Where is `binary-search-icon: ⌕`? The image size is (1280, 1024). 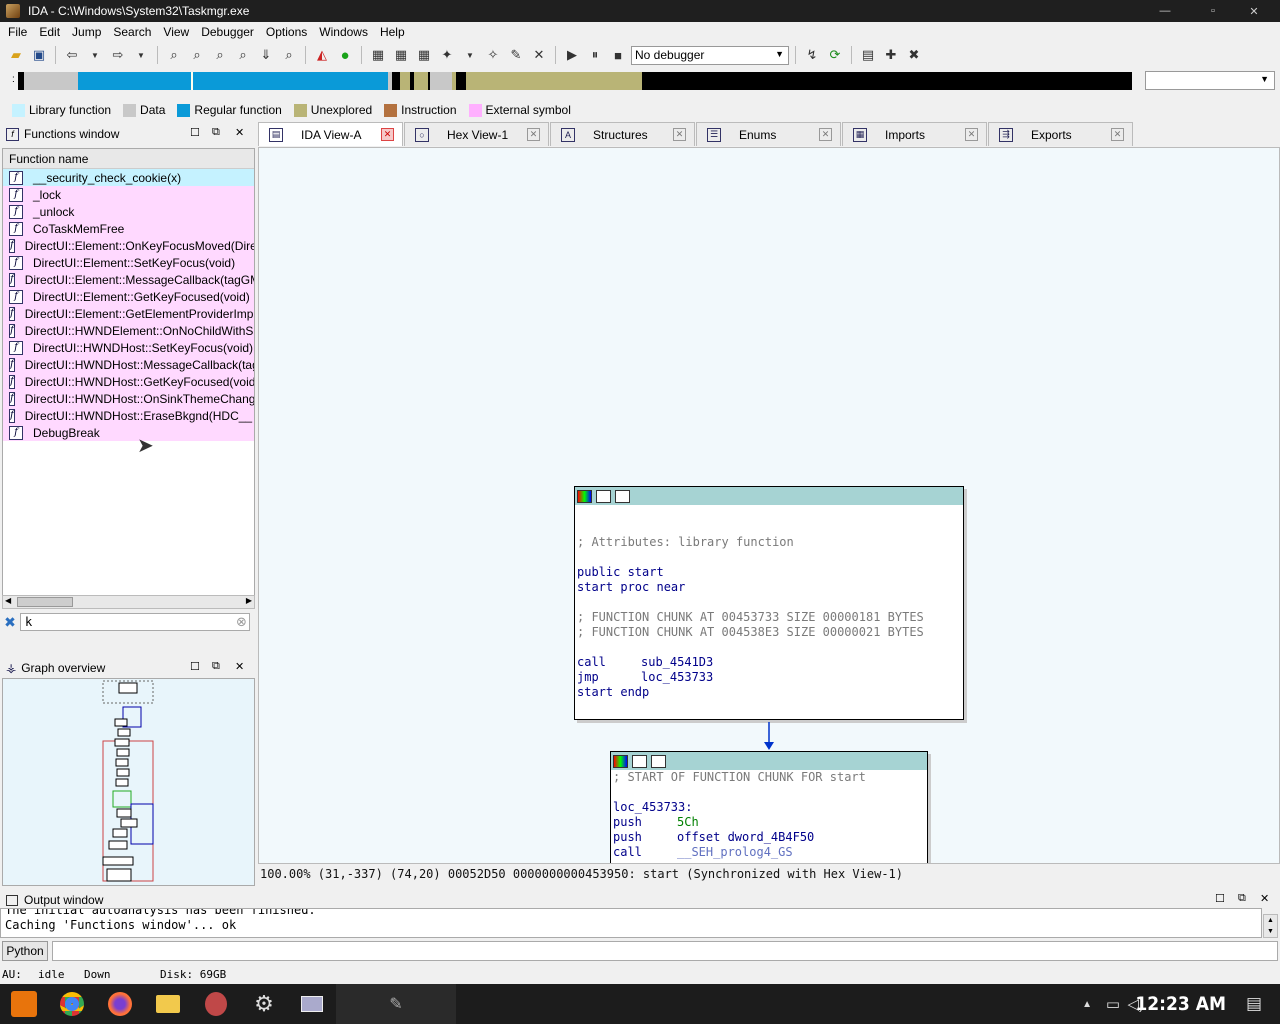
binary-search-icon: ⌕ is located at coordinates (174, 55).